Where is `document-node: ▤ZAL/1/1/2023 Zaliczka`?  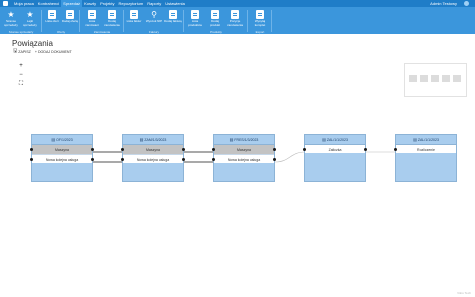 document-node: ▤ZAL/1/1/2023 Zaliczka is located at coordinates (335, 158).